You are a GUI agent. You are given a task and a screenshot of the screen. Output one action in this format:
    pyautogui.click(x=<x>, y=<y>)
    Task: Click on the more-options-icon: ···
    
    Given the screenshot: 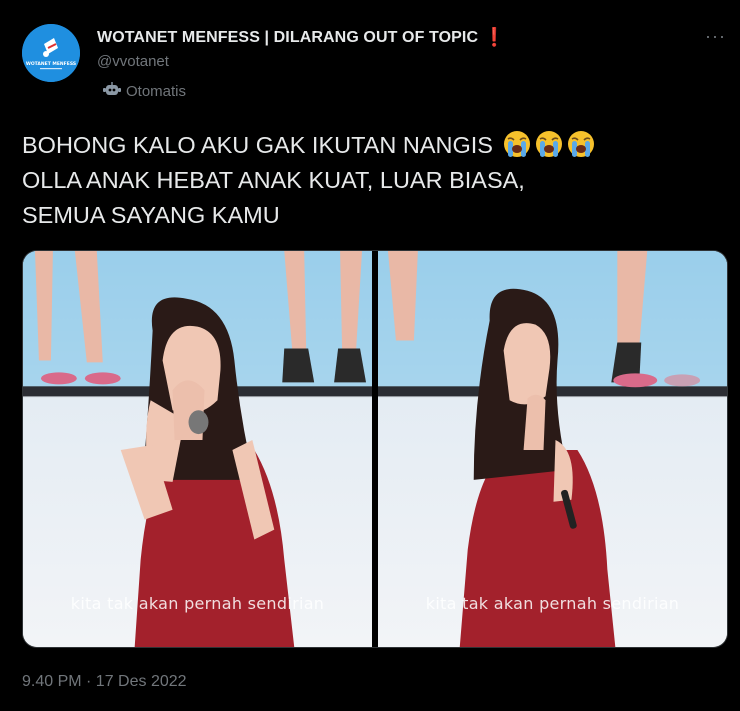 What is the action you would take?
    pyautogui.click(x=715, y=36)
    